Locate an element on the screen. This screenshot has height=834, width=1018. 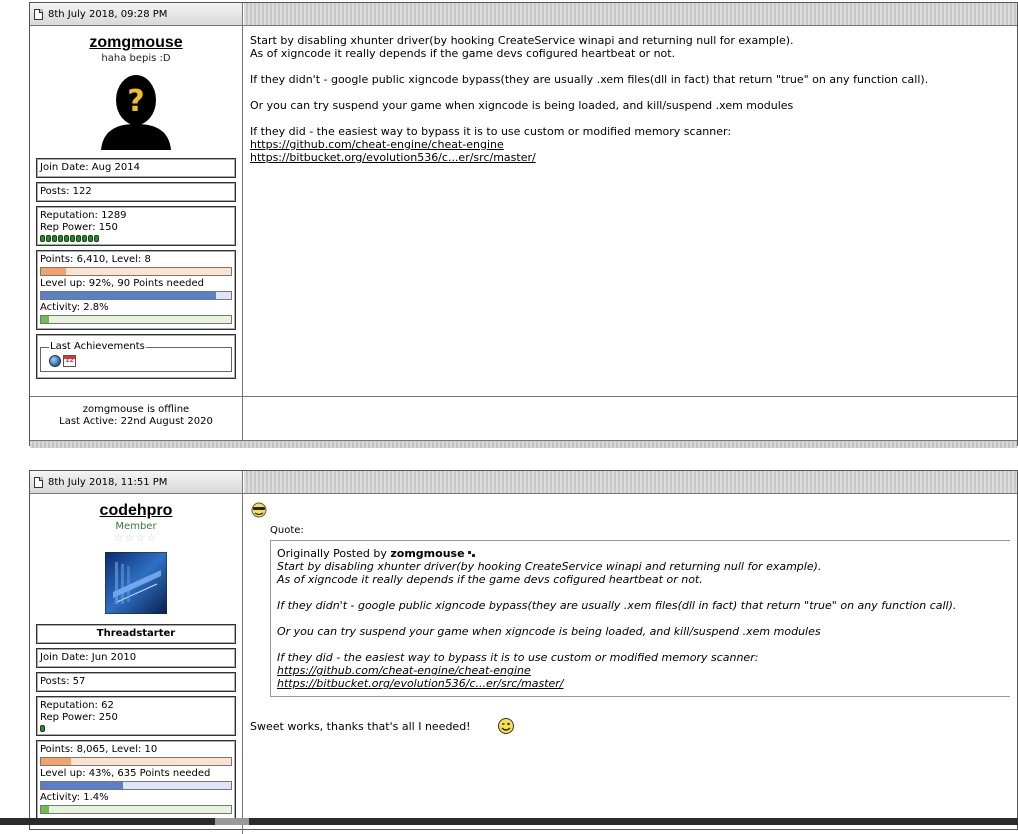
reputation: Reputation: 62 is located at coordinates (77, 705).